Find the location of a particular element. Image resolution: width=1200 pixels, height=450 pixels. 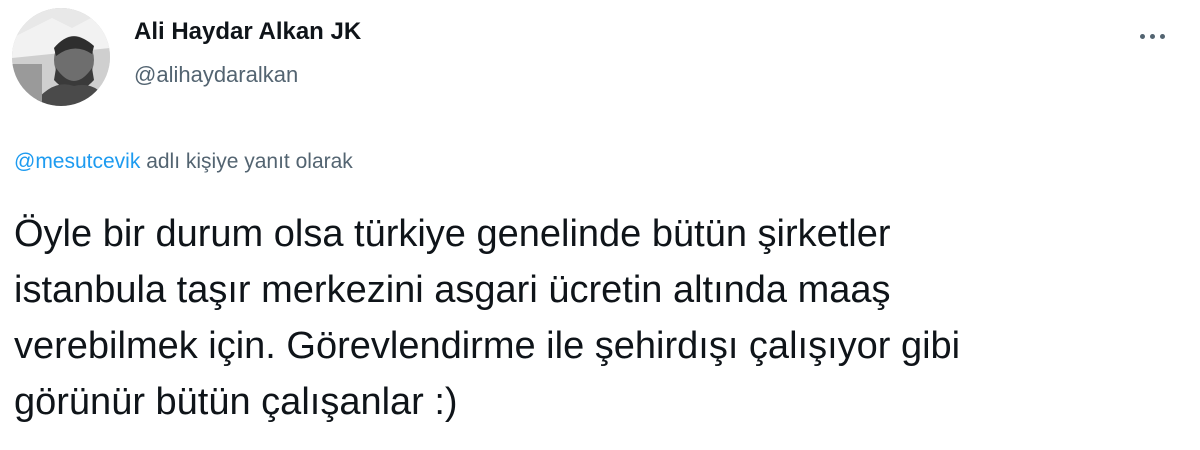

reply-context: @mesutcevik adlı kişiye yanıt olarak is located at coordinates (183, 162).